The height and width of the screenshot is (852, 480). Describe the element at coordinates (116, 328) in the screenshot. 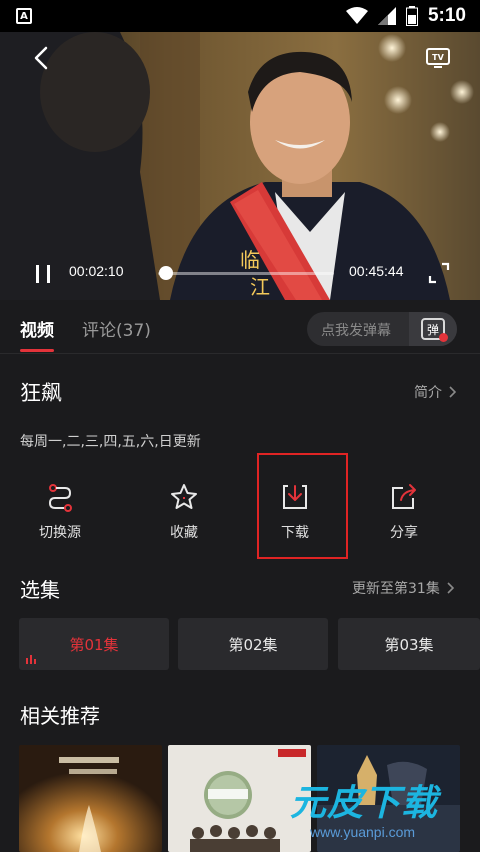

I see `tab-comments: 评论(37)` at that location.